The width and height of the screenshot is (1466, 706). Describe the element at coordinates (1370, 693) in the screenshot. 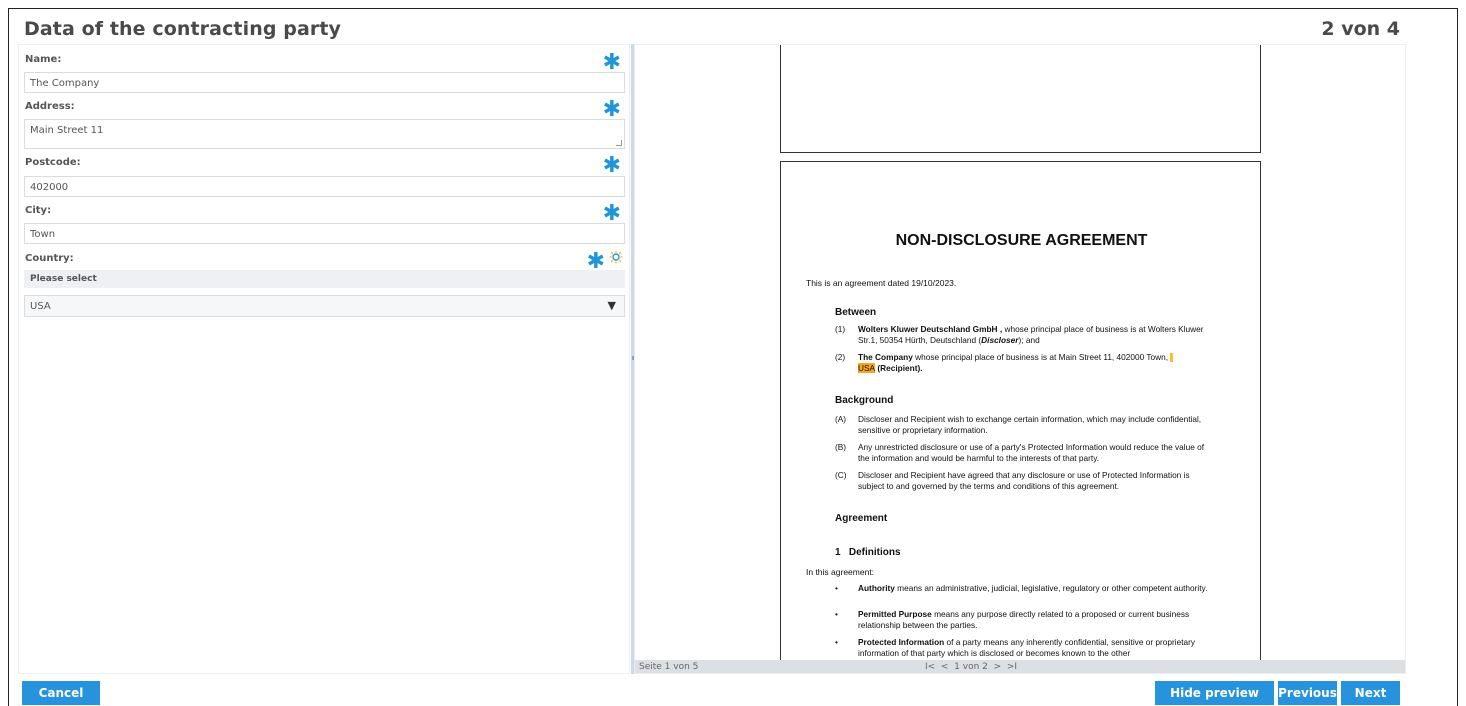

I see `next-button: Next` at that location.